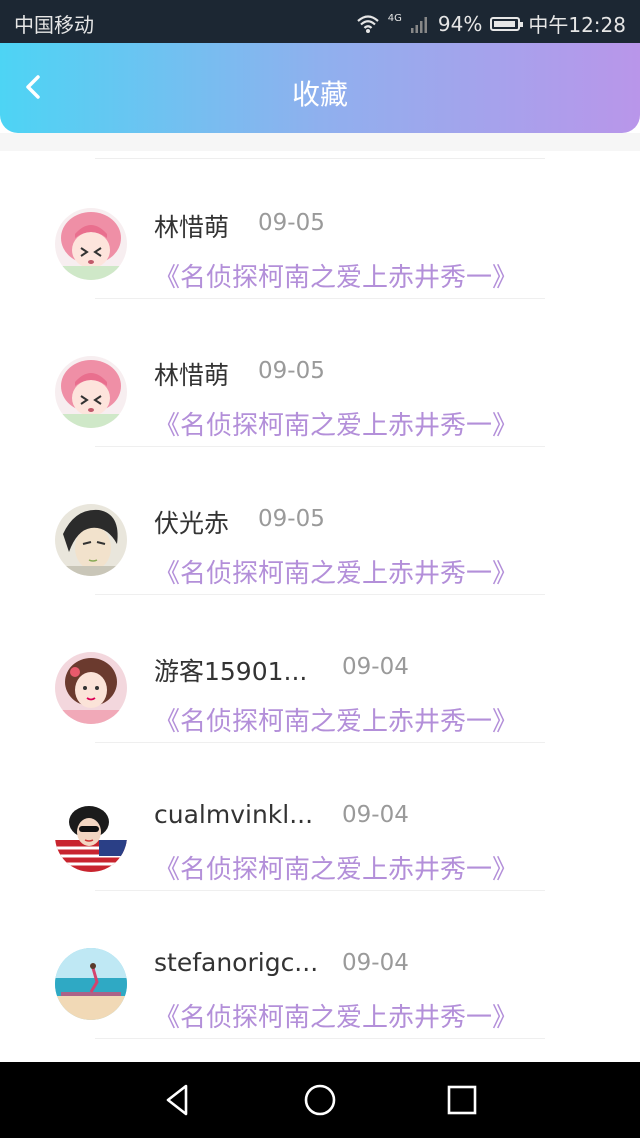  Describe the element at coordinates (192, 523) in the screenshot. I see `user-name: 伏光赤` at that location.